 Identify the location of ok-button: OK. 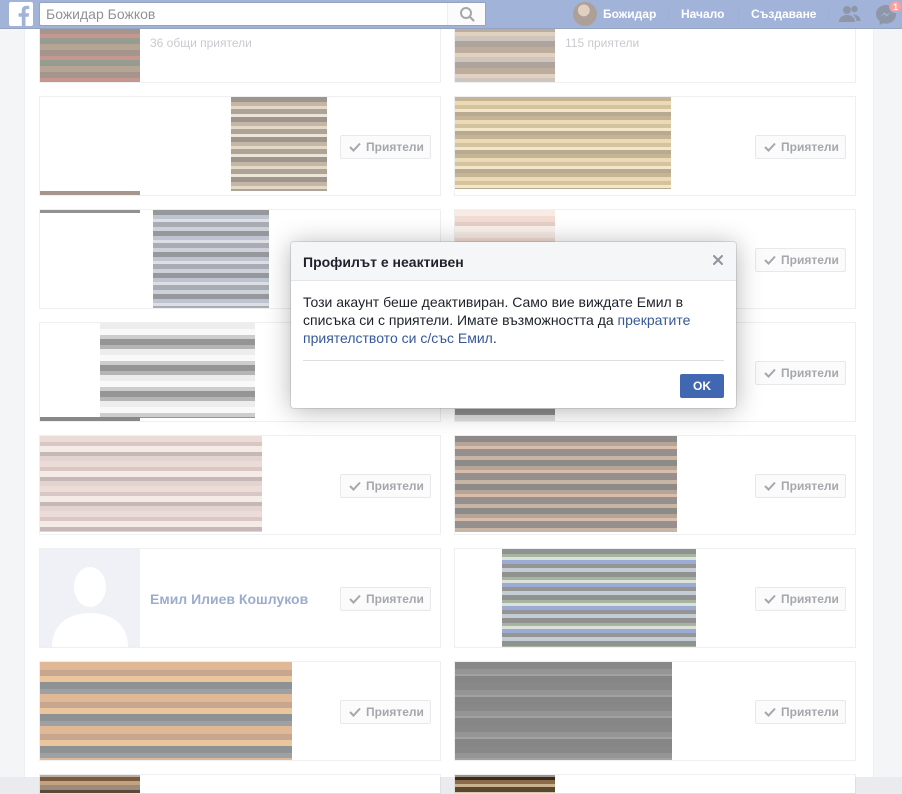
(702, 386).